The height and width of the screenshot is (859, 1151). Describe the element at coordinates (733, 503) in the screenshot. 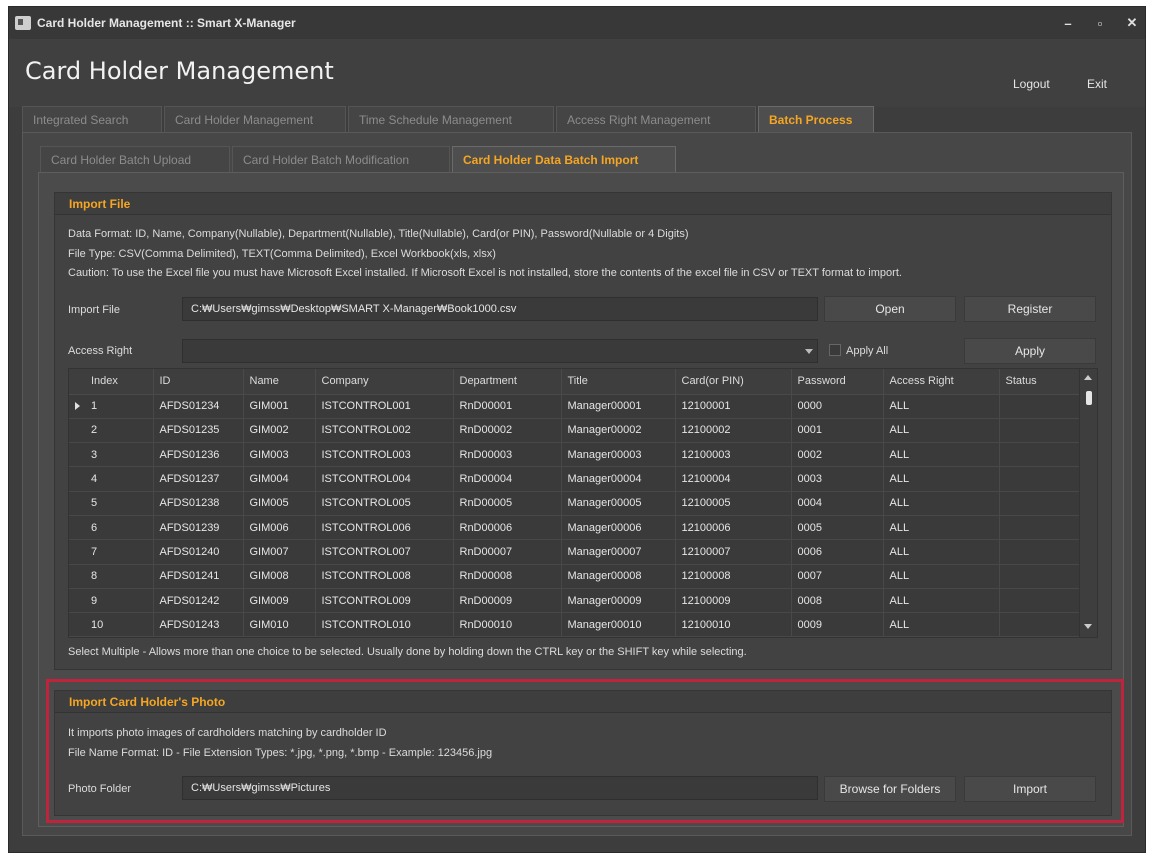

I see `table-cell: 12100005` at that location.